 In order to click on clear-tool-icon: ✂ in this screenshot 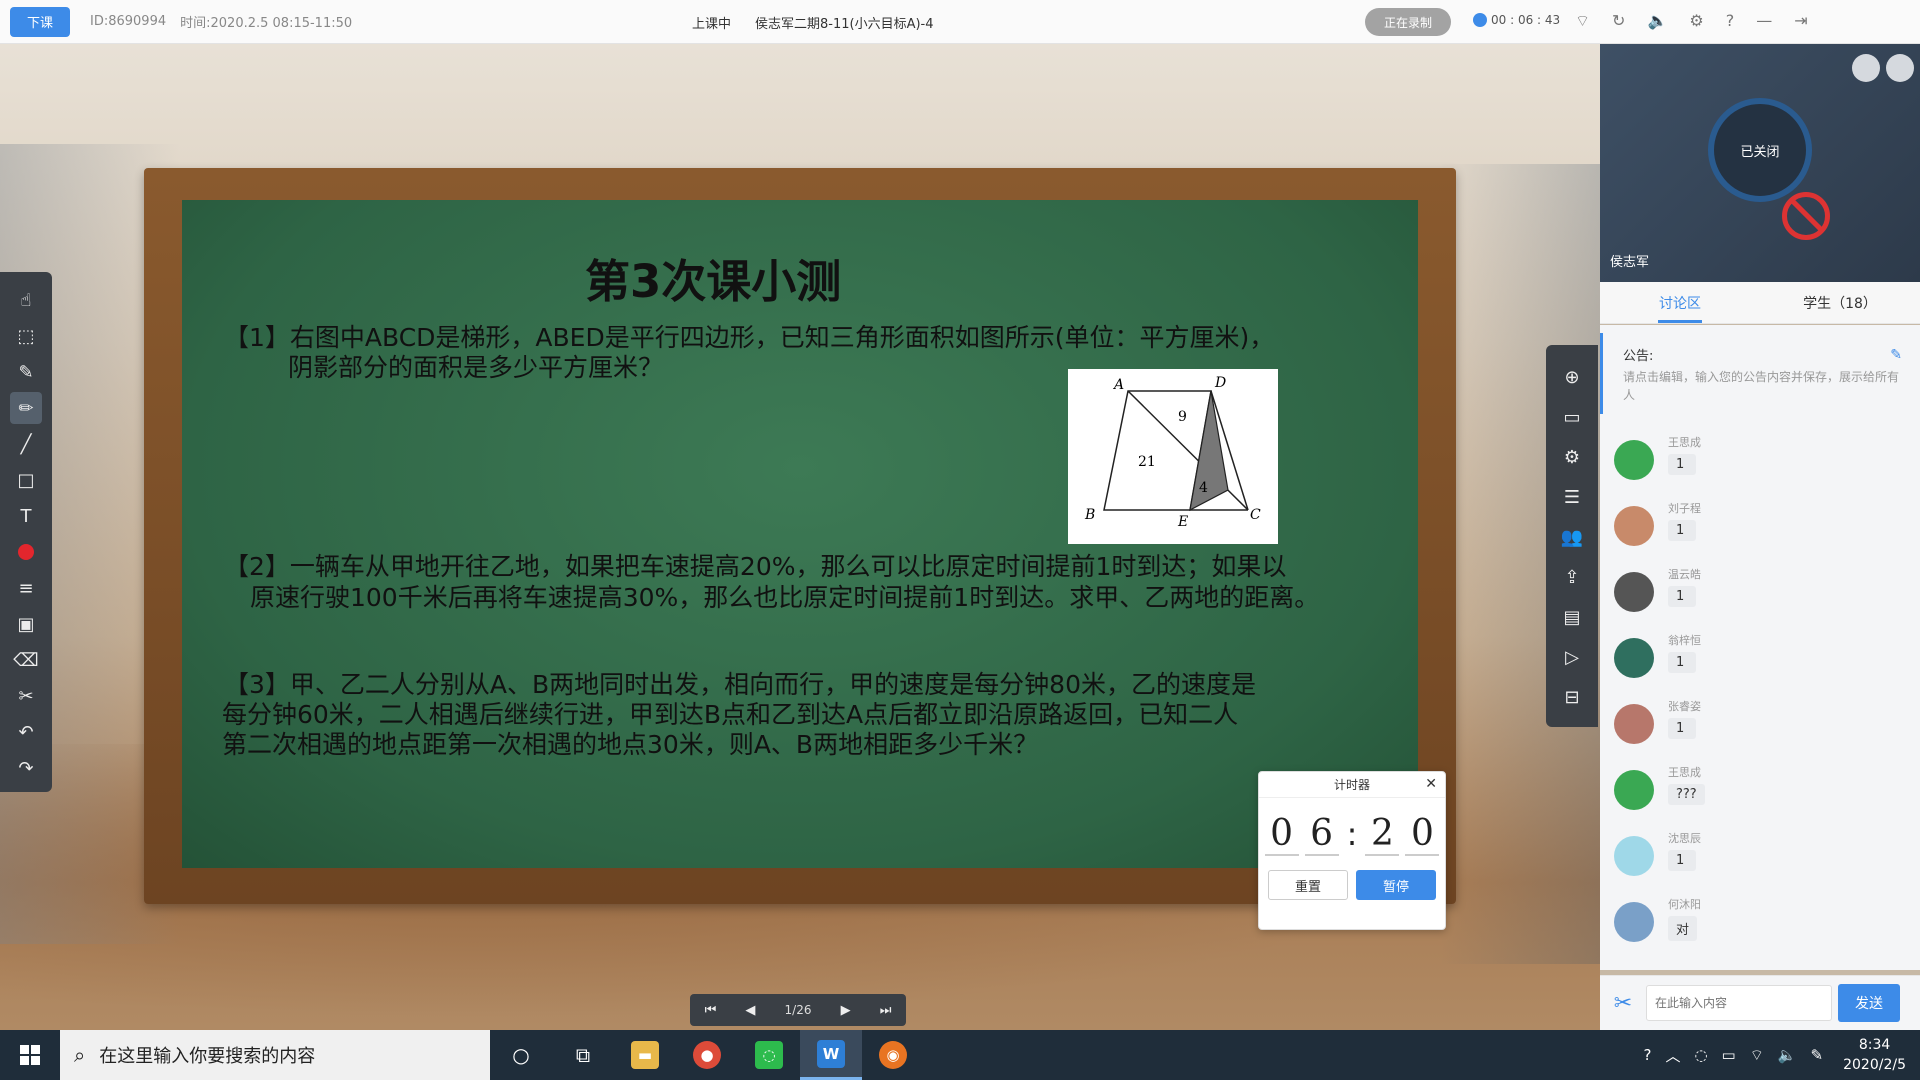, I will do `click(26, 696)`.